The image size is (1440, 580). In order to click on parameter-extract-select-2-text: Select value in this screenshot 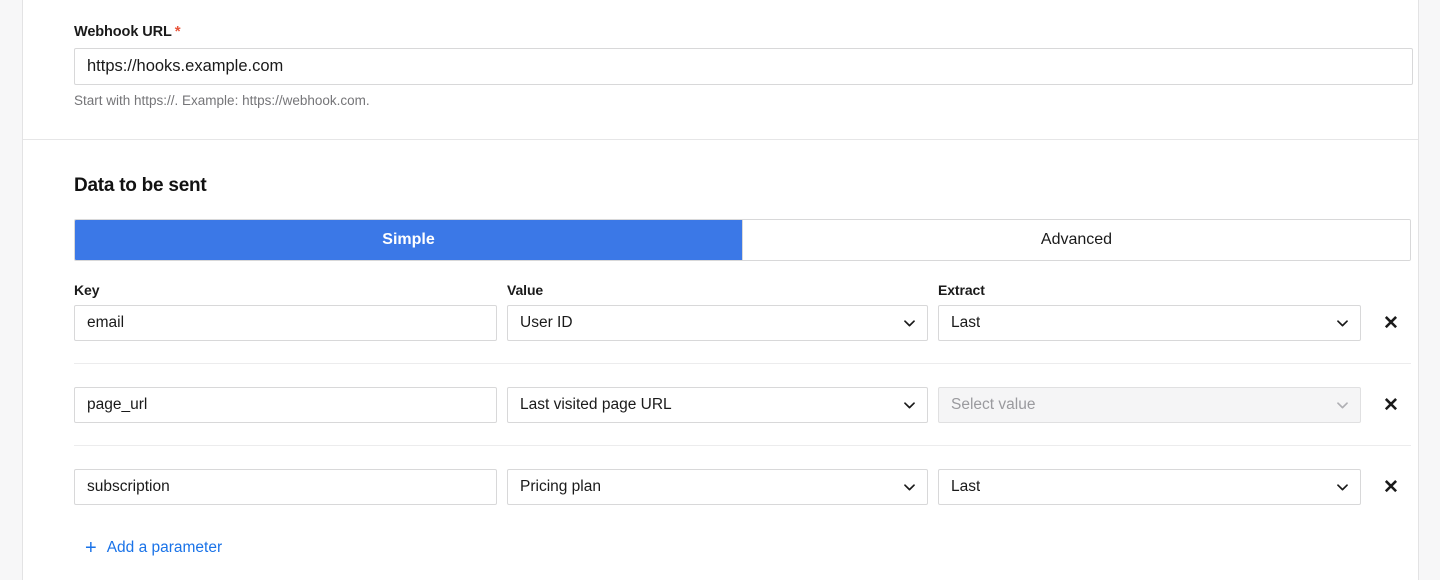, I will do `click(993, 404)`.